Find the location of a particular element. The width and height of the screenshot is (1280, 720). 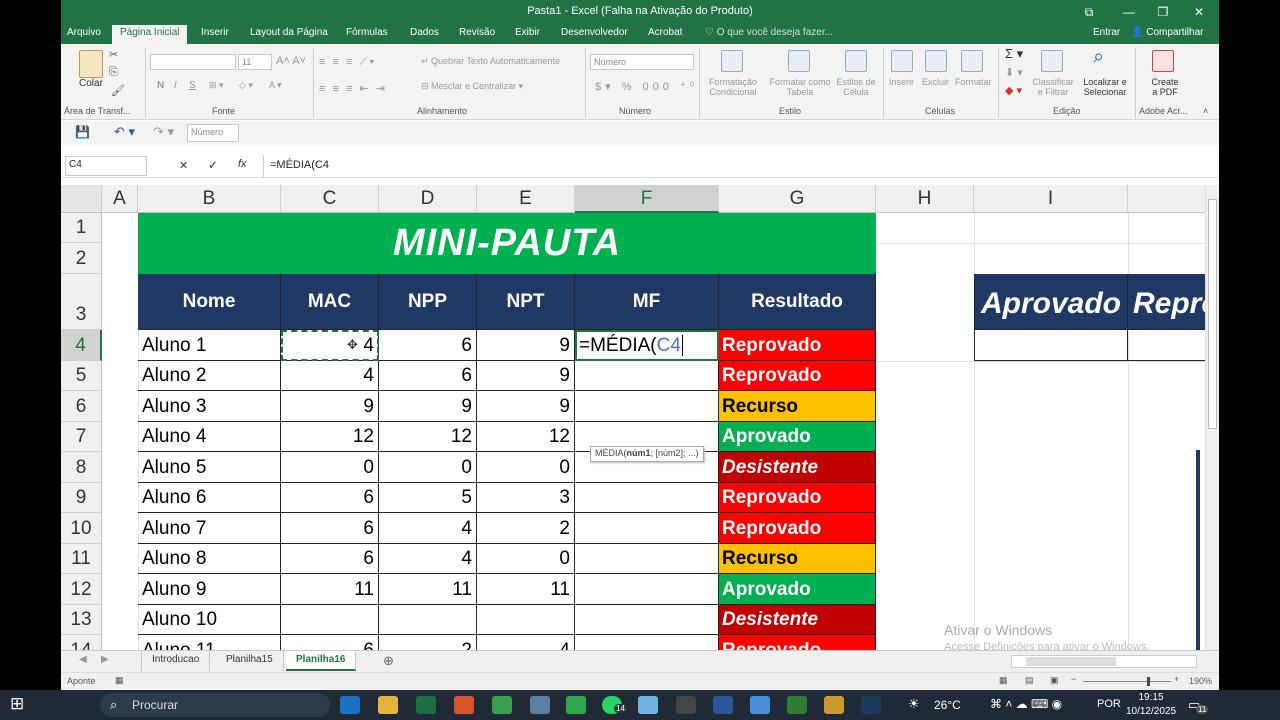

restore-button: ❐ is located at coordinates (1163, 12).